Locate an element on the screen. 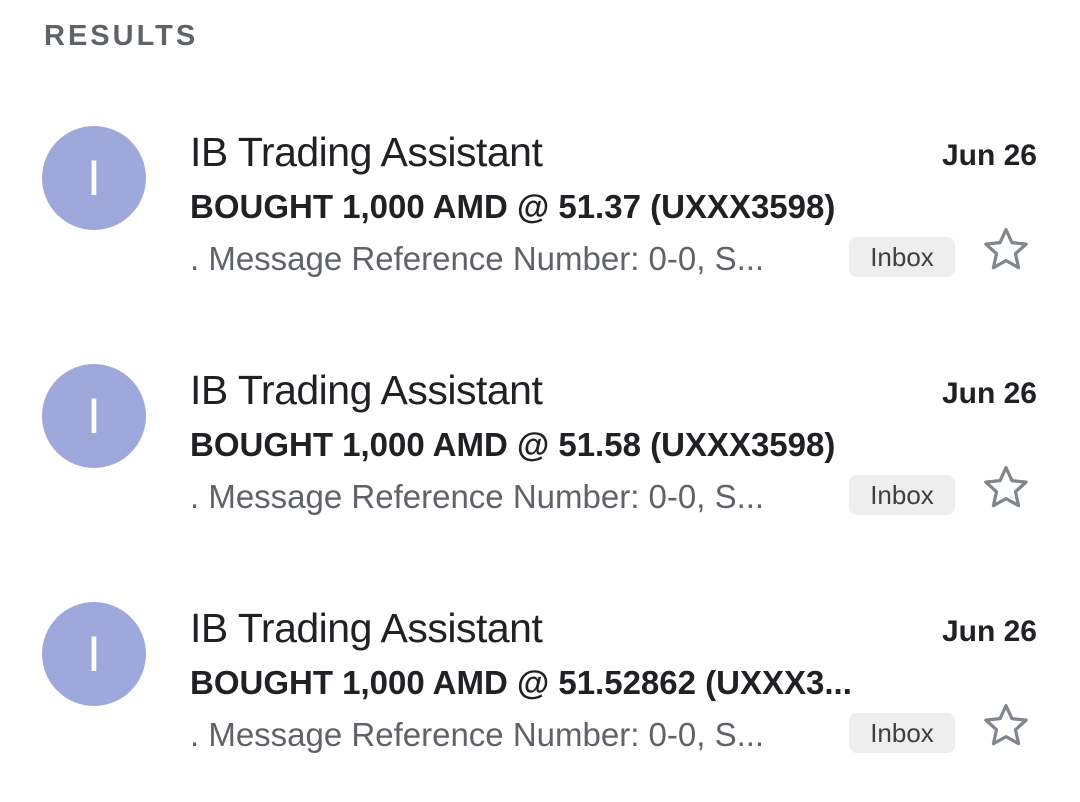 The image size is (1080, 802). email-subject: BOUGHT 1,000 AMD @ 51.37 (UXXX3598) is located at coordinates (513, 206).